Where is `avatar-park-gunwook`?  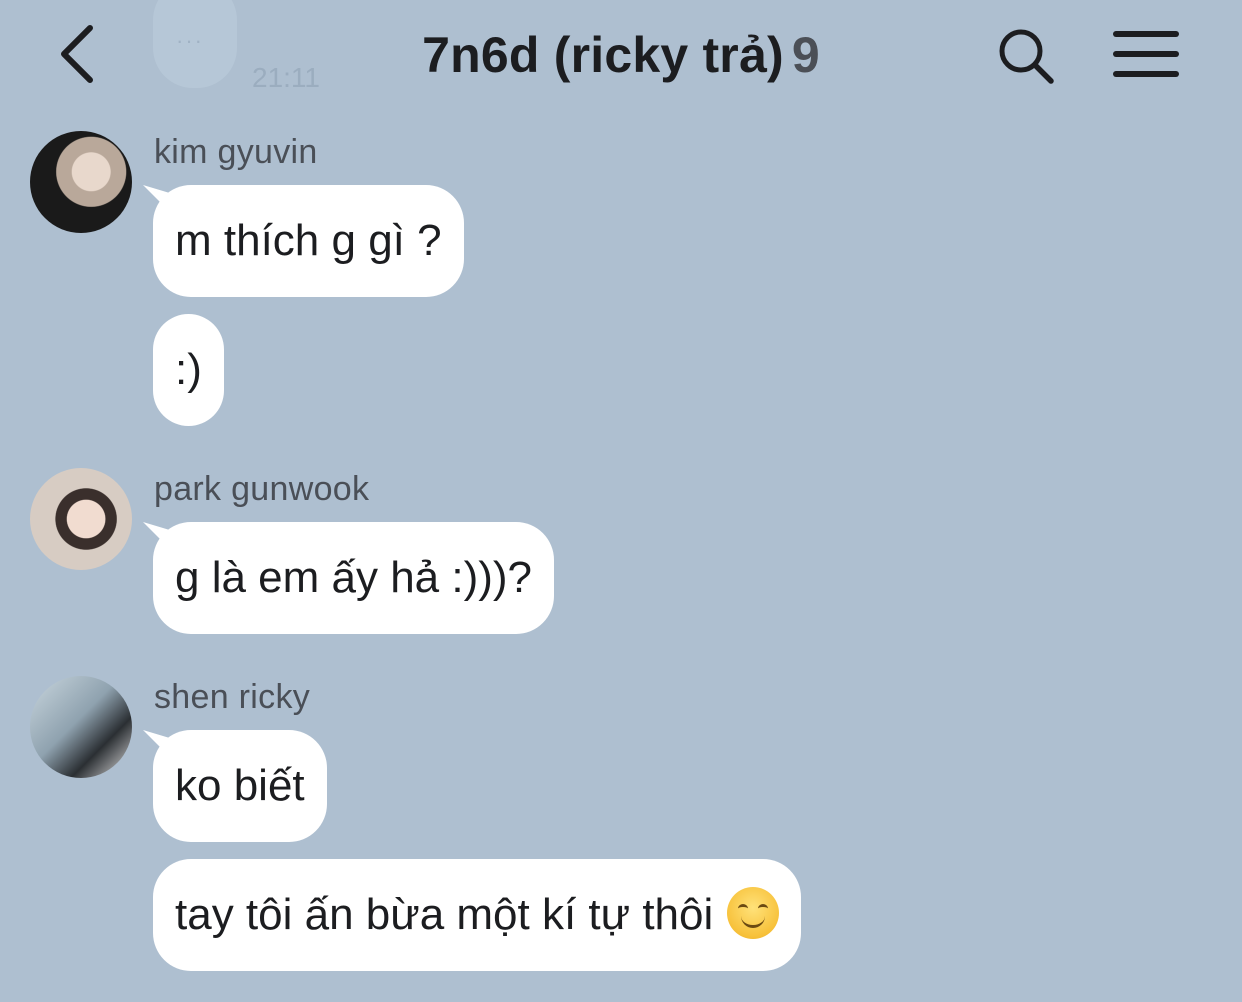
avatar-park-gunwook is located at coordinates (81, 519).